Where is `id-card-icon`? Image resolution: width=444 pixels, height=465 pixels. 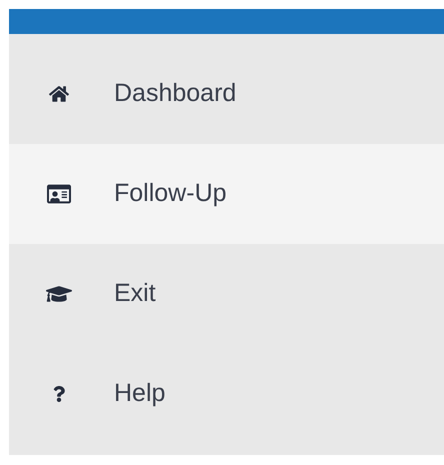
id-card-icon is located at coordinates (59, 194).